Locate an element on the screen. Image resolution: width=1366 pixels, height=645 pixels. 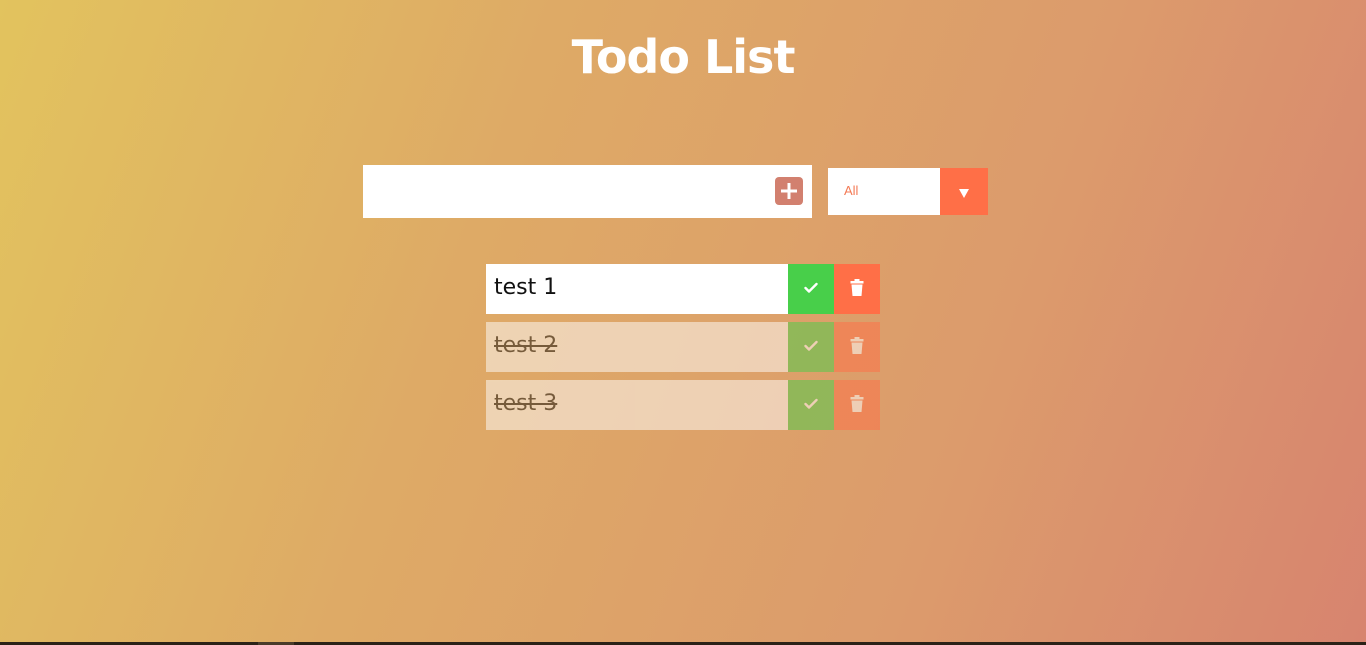
todo-item: test 1 is located at coordinates (683, 289).